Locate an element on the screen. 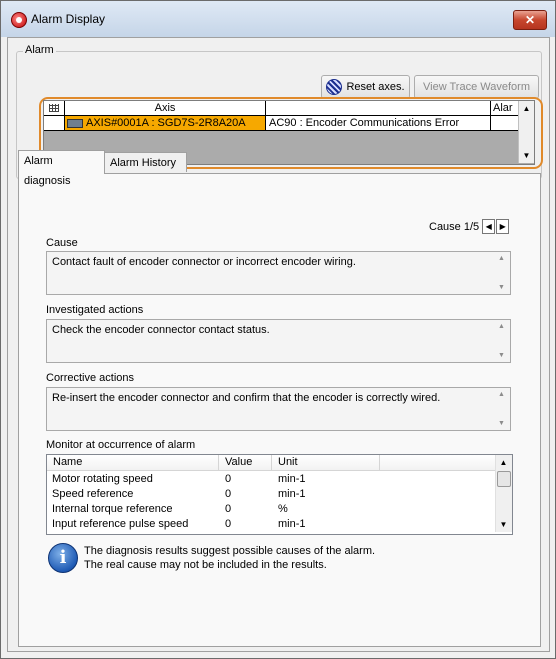 This screenshot has width=556, height=659. monitor-unit: % is located at coordinates (283, 509).